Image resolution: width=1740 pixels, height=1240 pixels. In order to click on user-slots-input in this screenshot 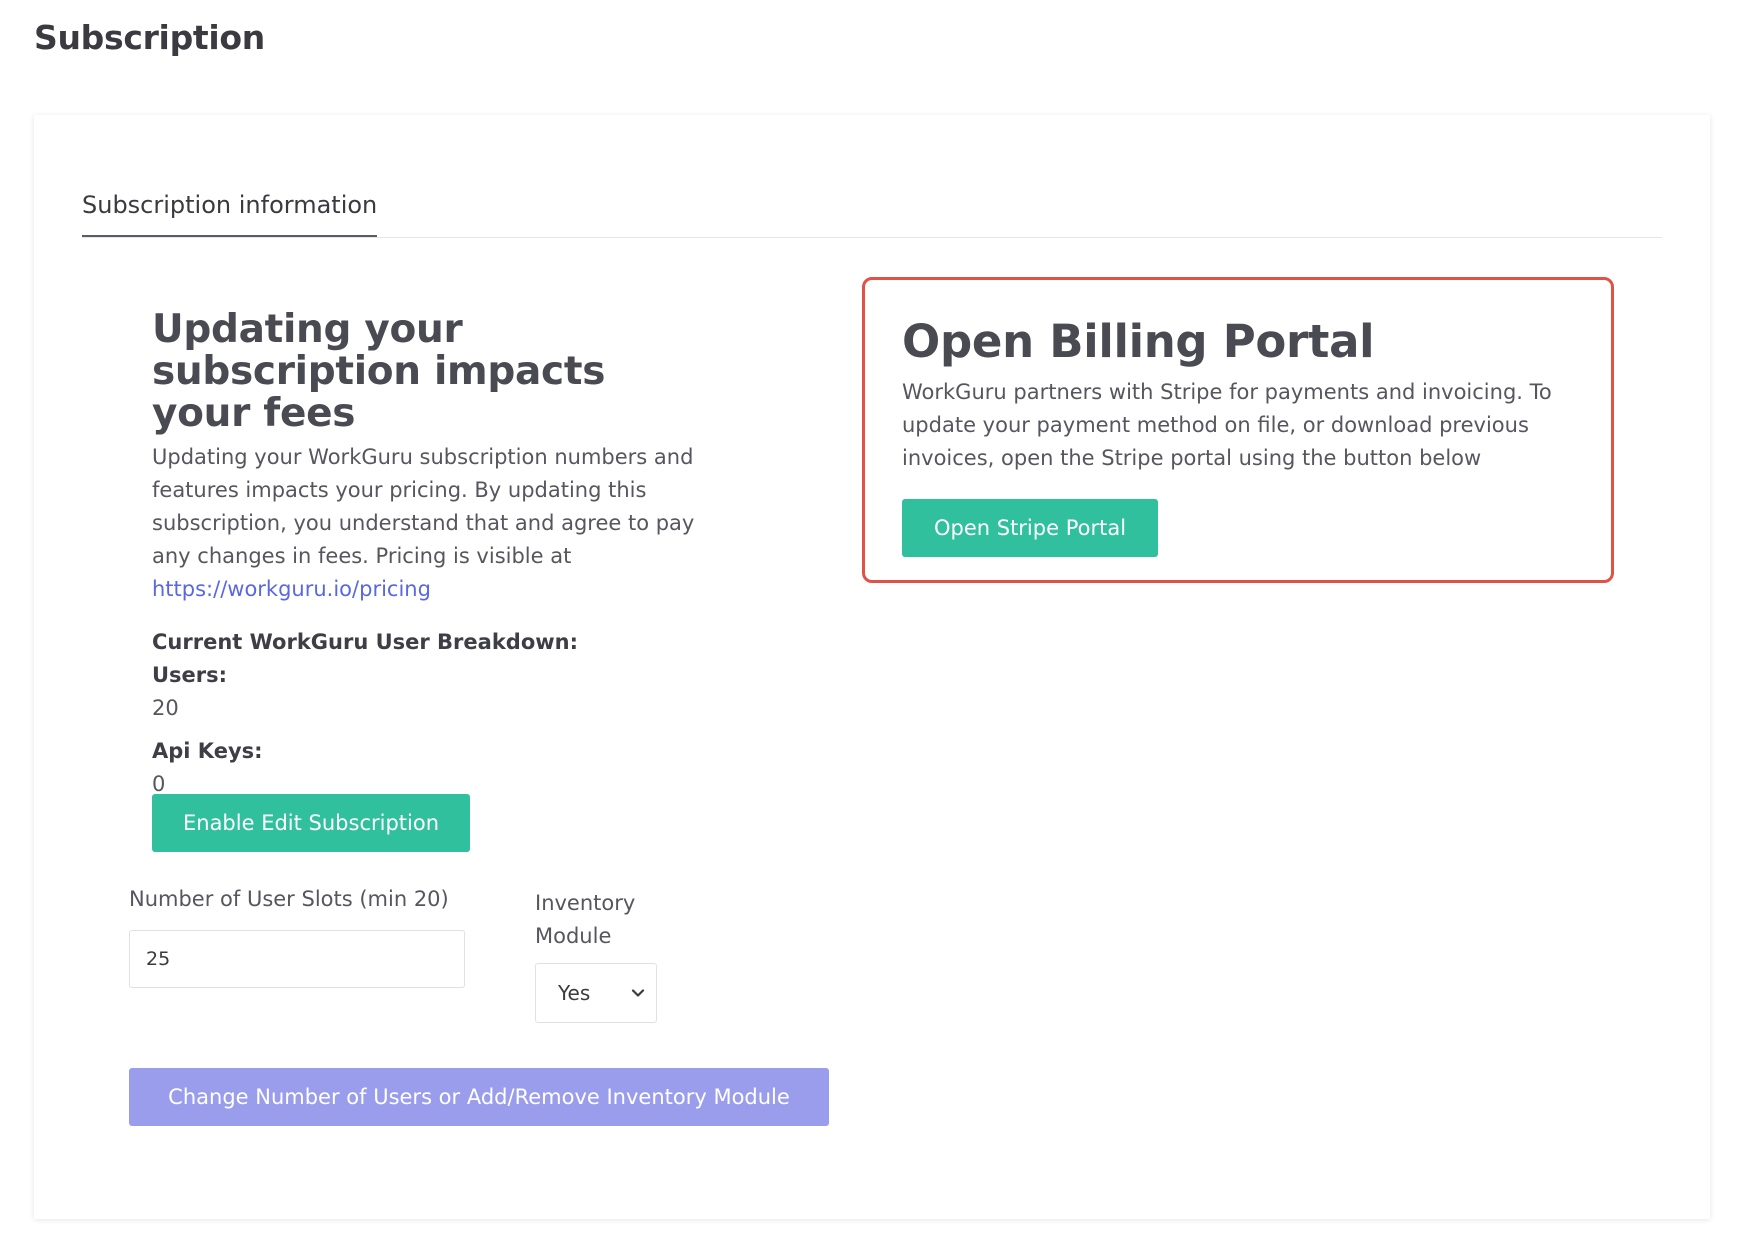, I will do `click(297, 959)`.